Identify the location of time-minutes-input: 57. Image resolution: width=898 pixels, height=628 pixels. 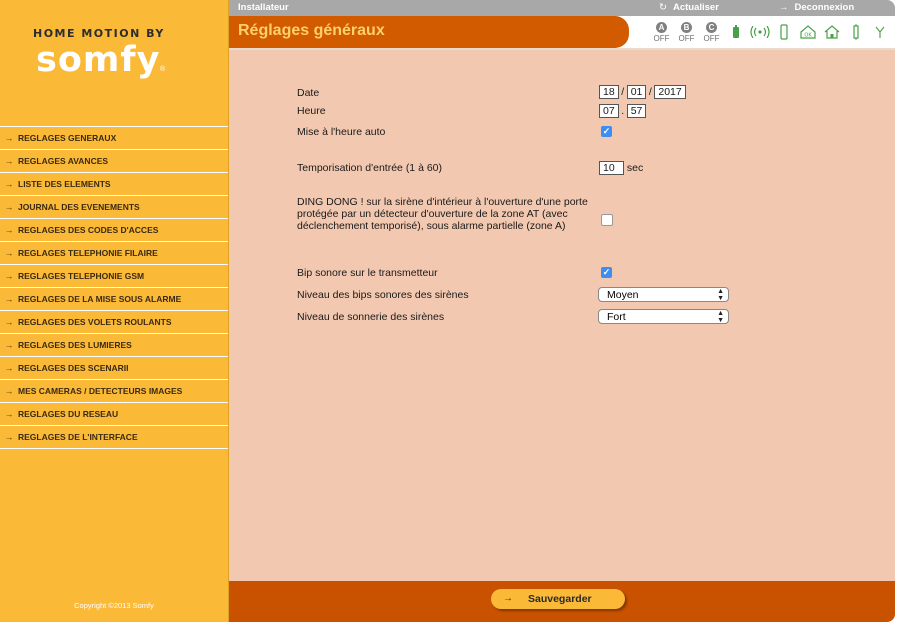
(636, 111).